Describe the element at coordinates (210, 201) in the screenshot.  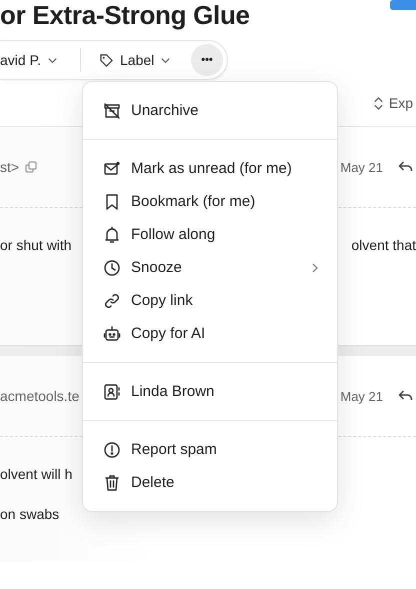
I see `menu-item: Bookmark (for me)` at that location.